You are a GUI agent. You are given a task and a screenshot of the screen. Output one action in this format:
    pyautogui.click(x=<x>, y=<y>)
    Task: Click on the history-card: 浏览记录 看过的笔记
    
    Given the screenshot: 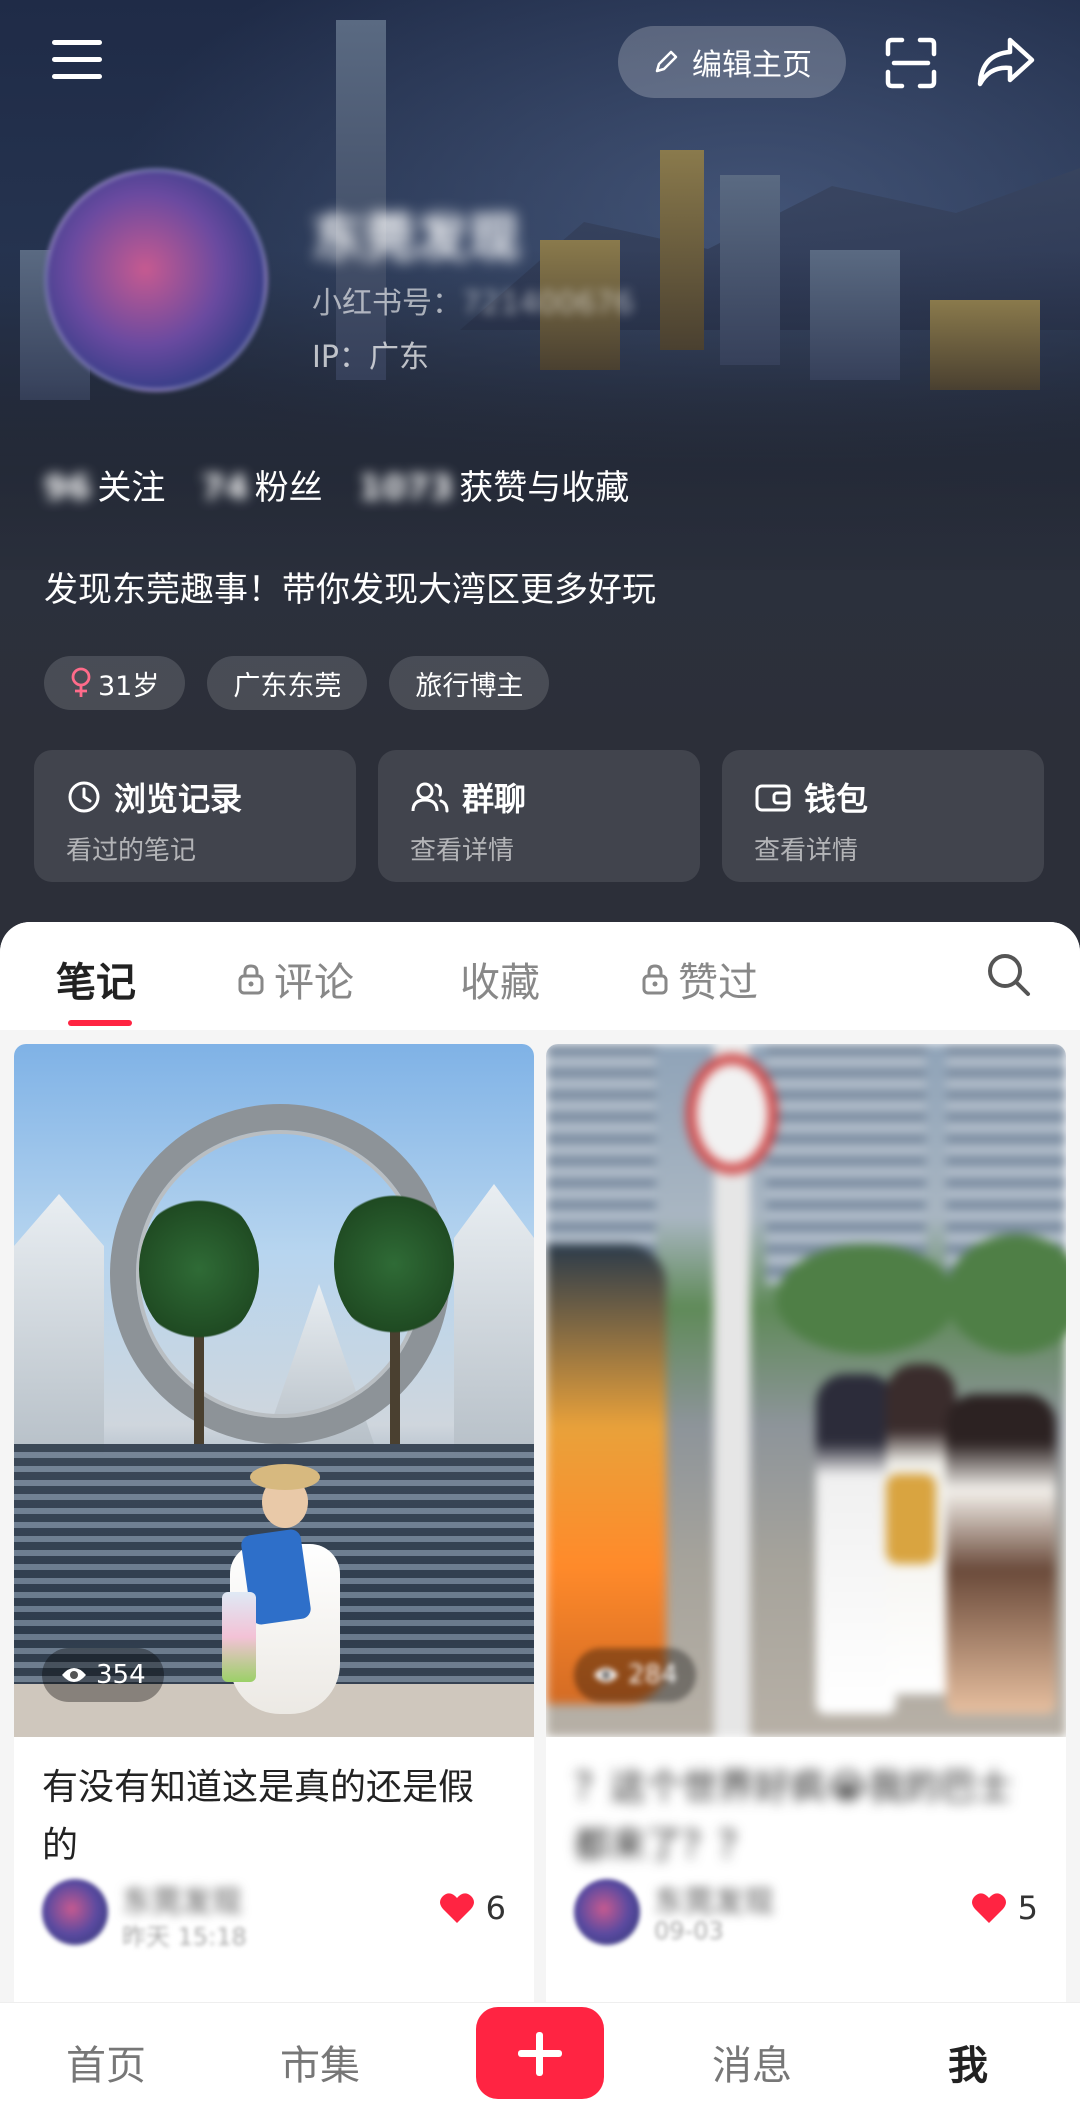 What is the action you would take?
    pyautogui.click(x=195, y=816)
    